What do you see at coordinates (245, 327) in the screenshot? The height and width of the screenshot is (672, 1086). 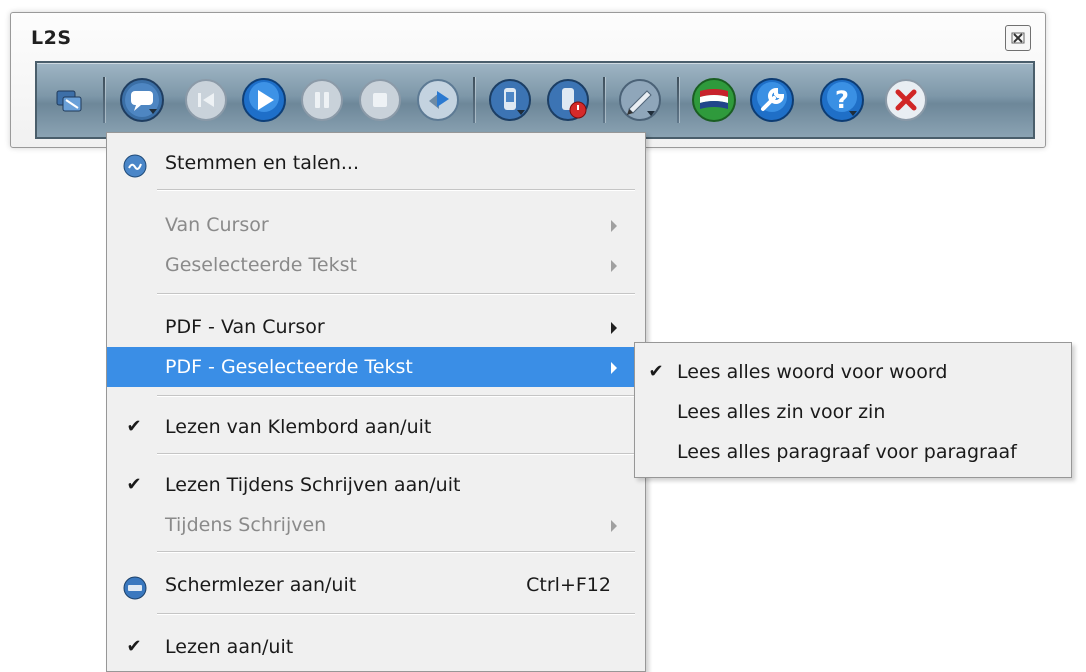 I see `menu-item-label: PDF - Van Cursor` at bounding box center [245, 327].